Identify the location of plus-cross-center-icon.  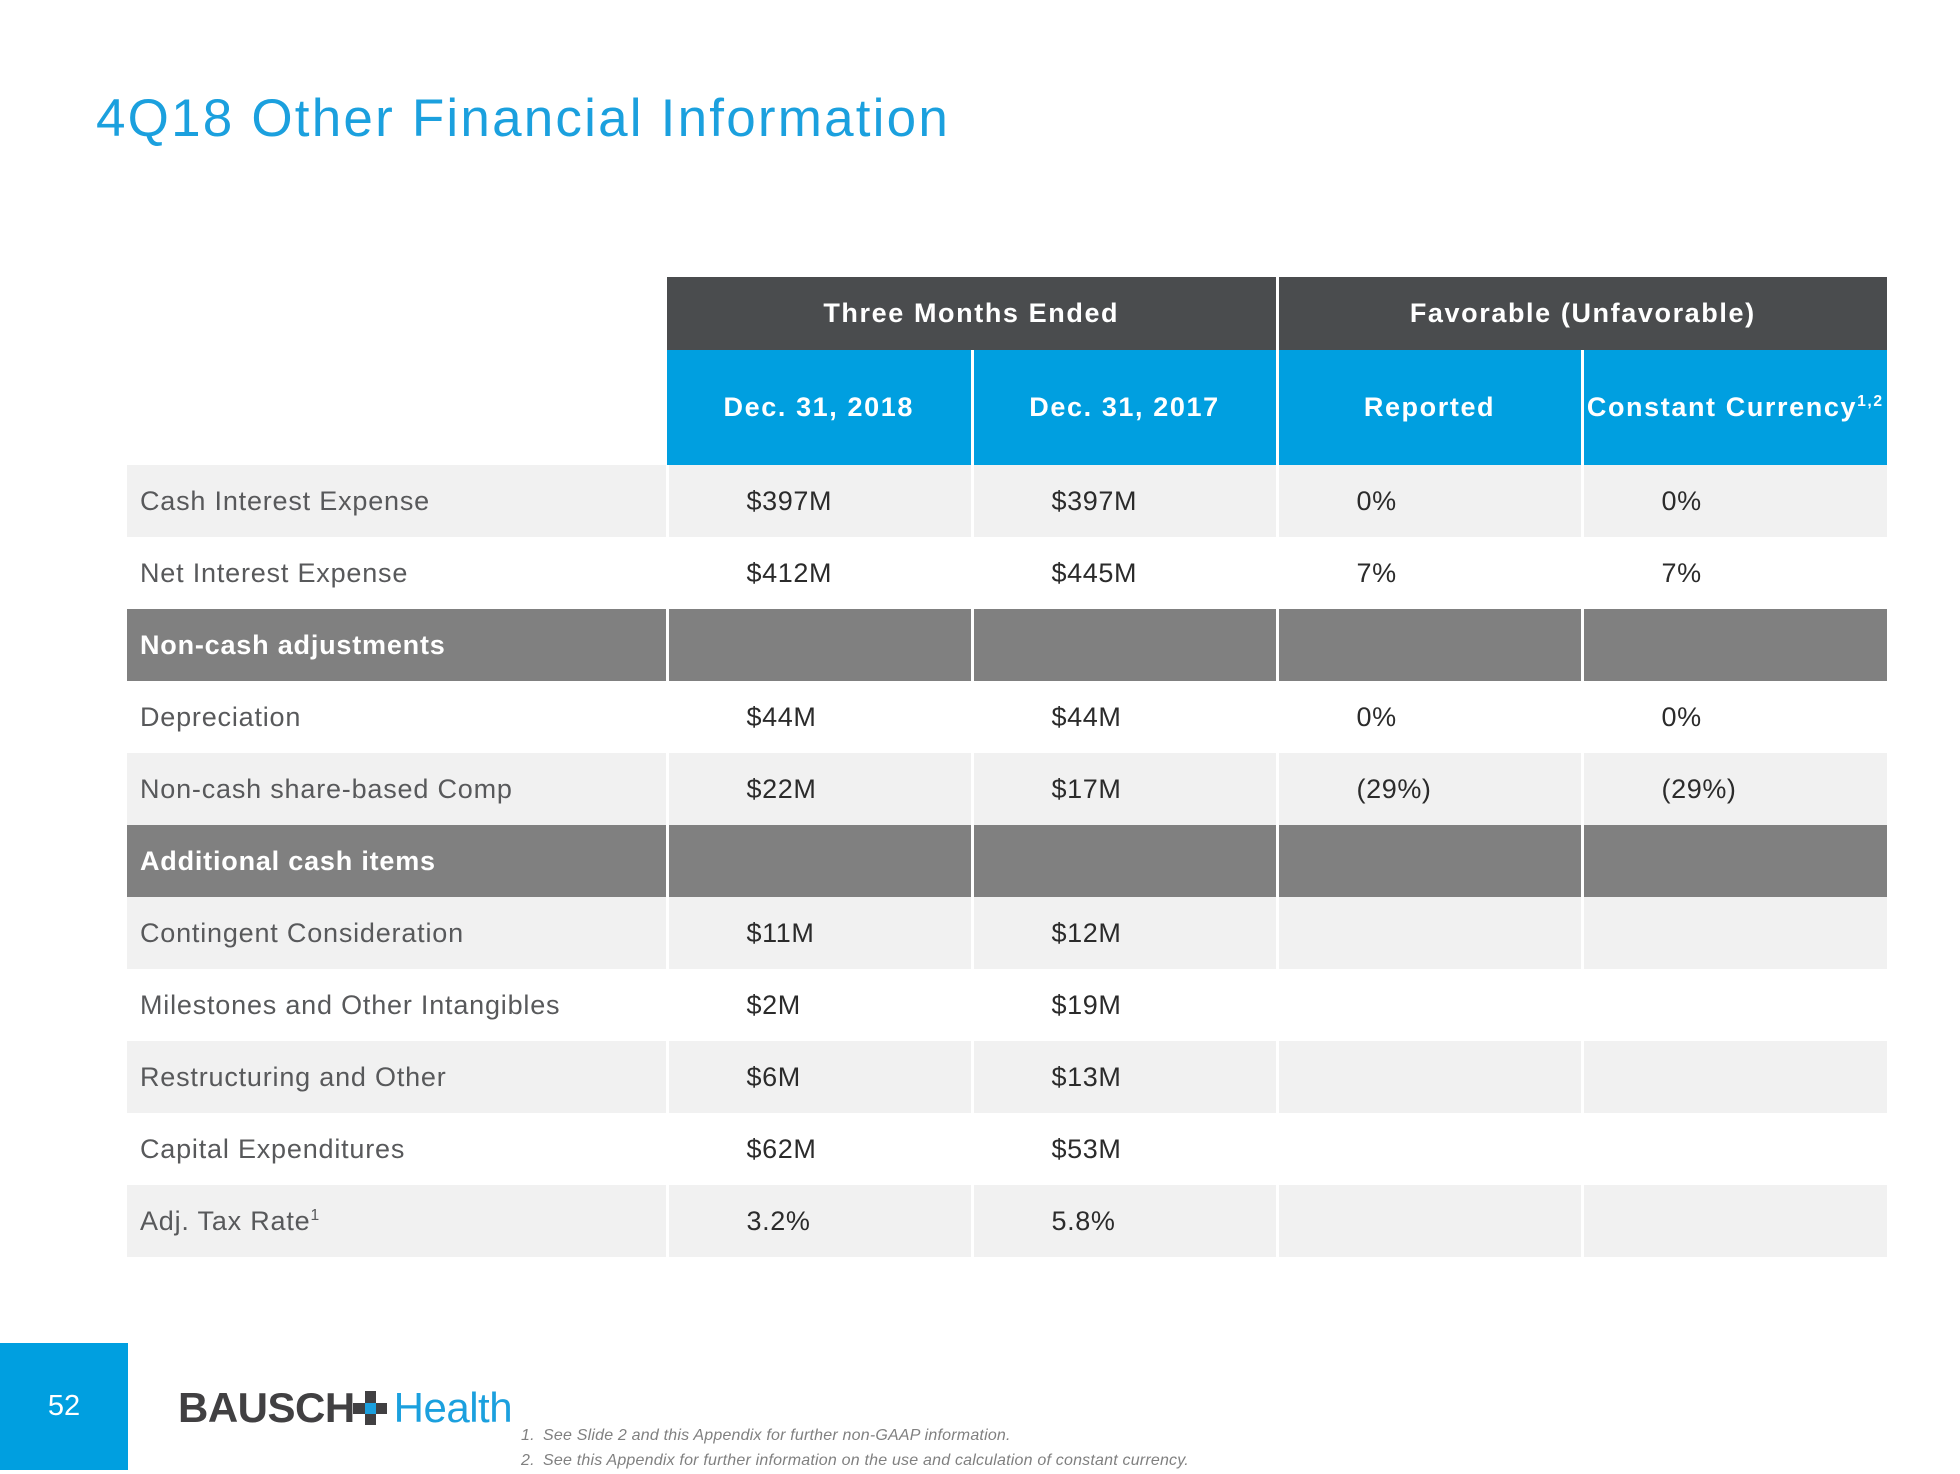
(370, 1408).